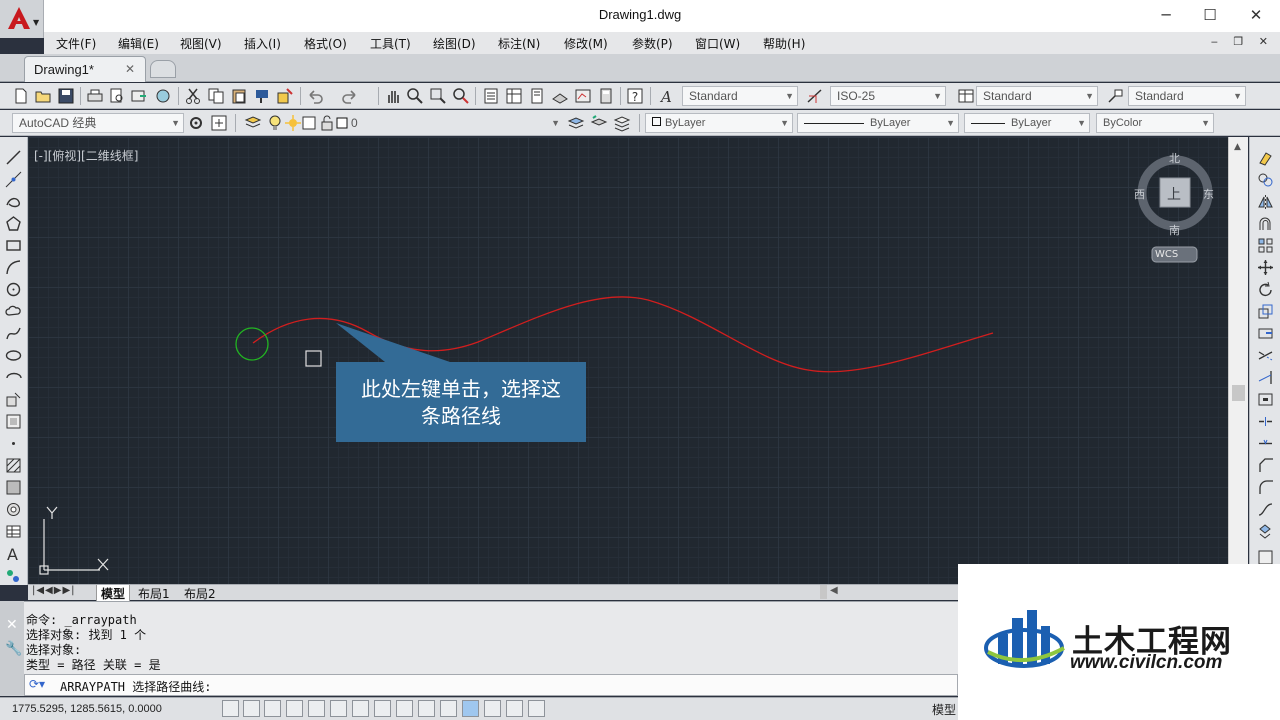 The height and width of the screenshot is (720, 1280). What do you see at coordinates (404, 708) in the screenshot?
I see `dynamic-ucs-icon` at bounding box center [404, 708].